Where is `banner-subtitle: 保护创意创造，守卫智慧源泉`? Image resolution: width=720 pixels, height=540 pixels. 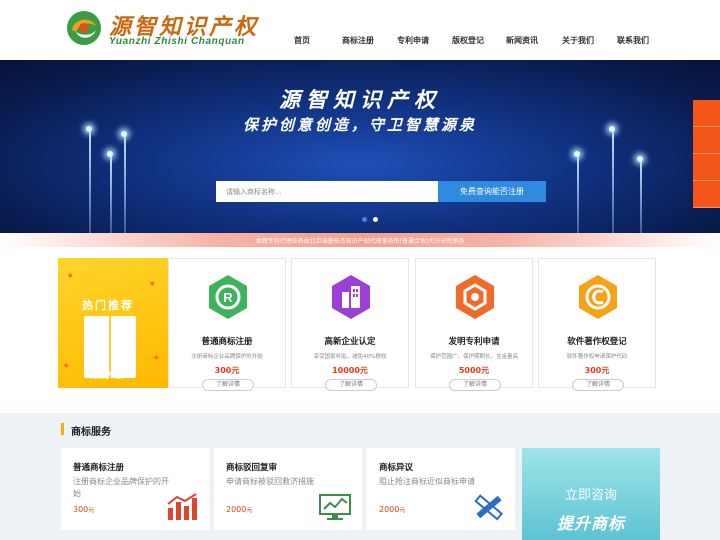 banner-subtitle: 保护创意创造，守卫智慧源泉 is located at coordinates (359, 125).